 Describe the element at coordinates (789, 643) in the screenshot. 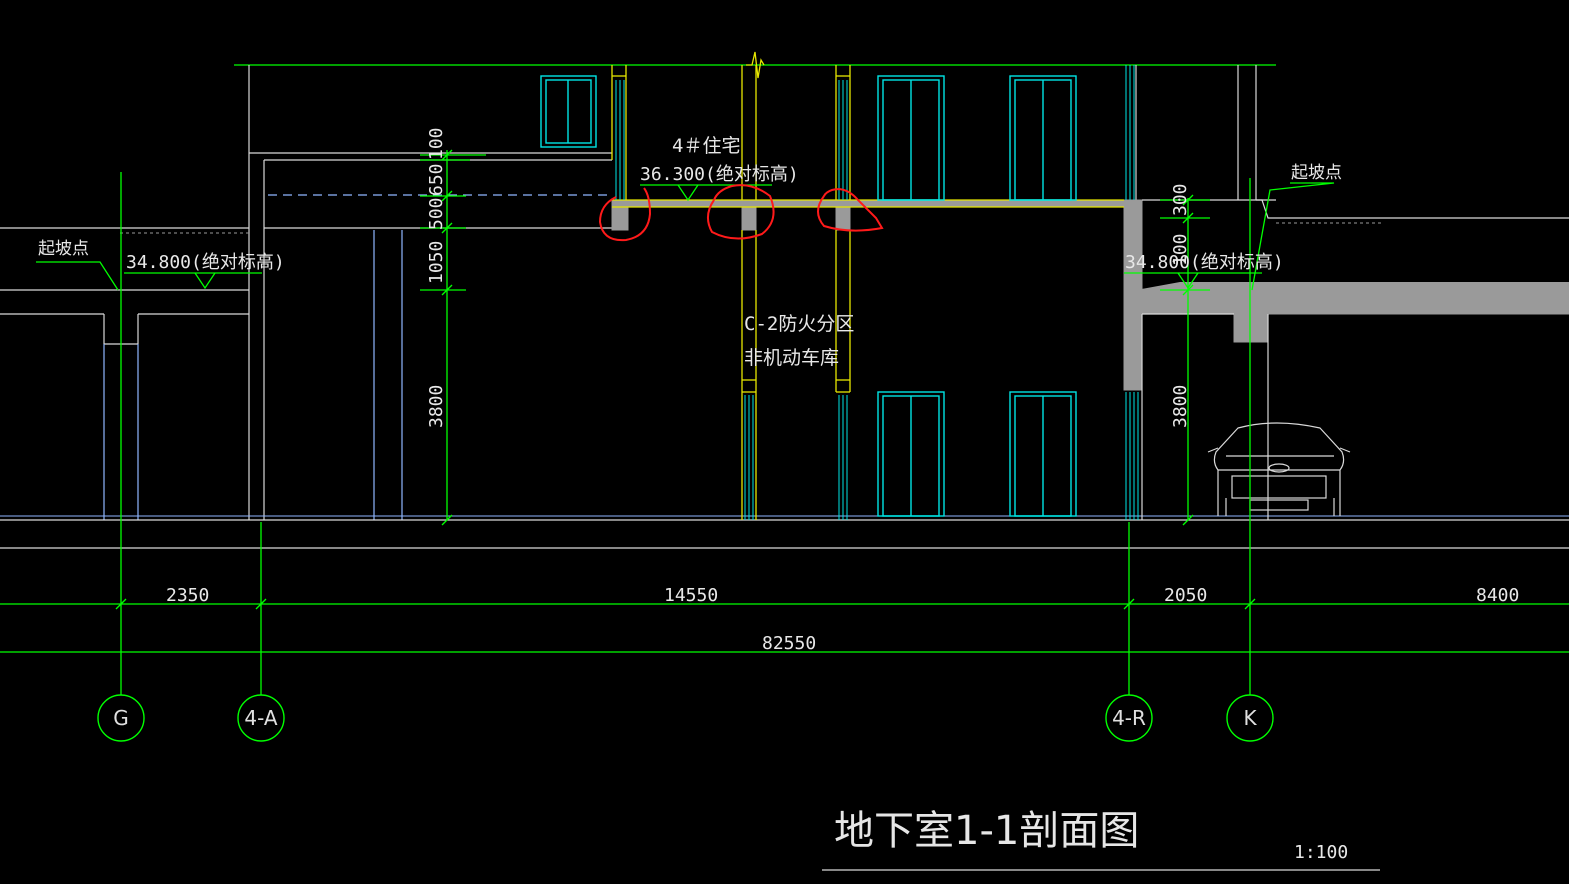

I see `dim-total-82550: 82550` at that location.